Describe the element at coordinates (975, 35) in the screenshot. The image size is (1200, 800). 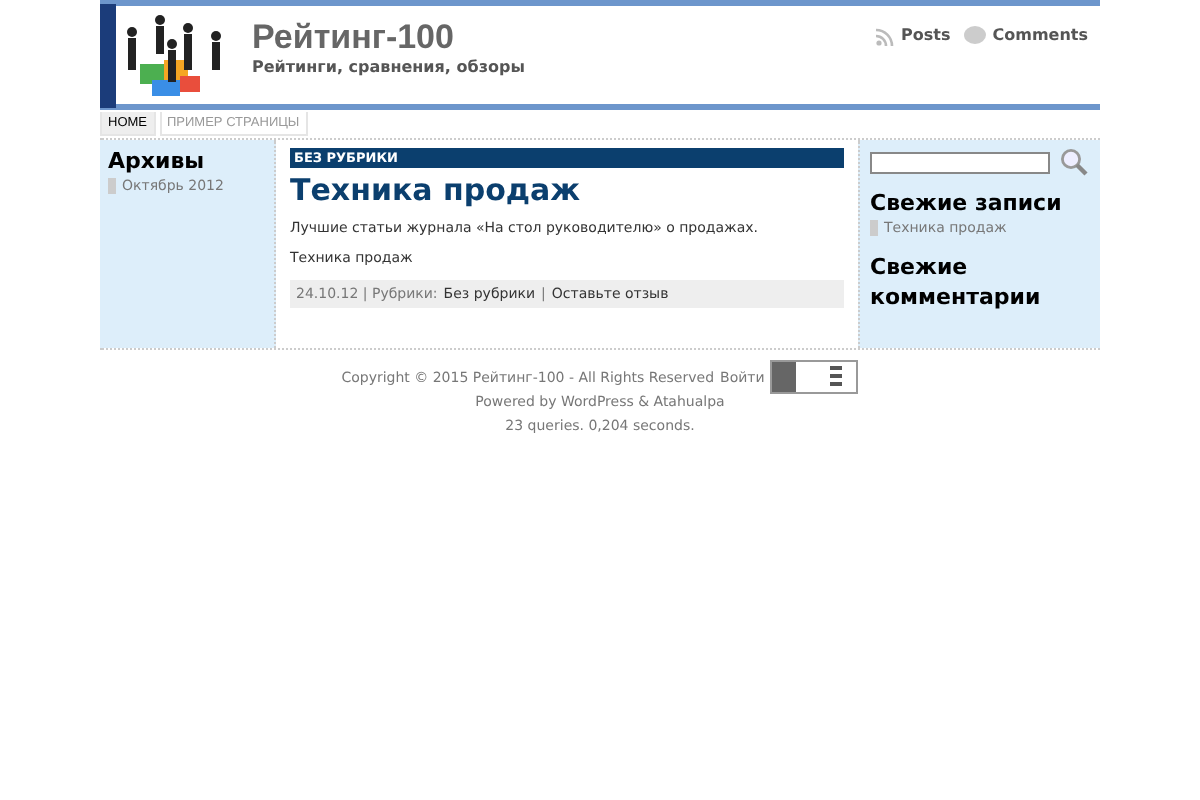
I see `speech-bubble-icon` at that location.